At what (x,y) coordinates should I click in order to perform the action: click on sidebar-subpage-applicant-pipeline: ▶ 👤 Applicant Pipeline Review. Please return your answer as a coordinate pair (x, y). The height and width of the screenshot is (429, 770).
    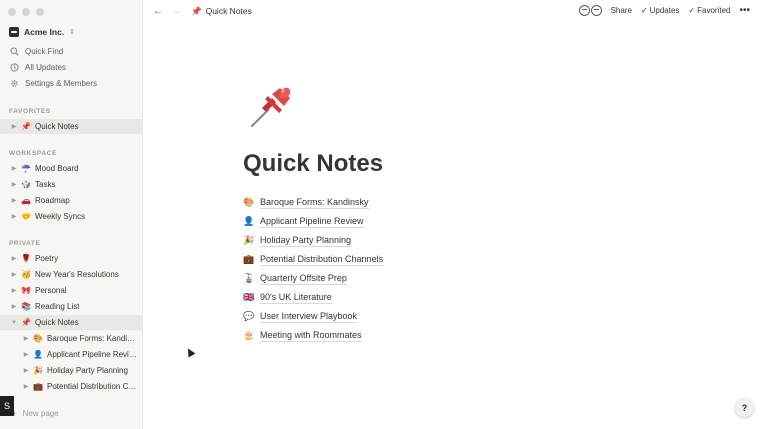
    Looking at the image, I should click on (71, 354).